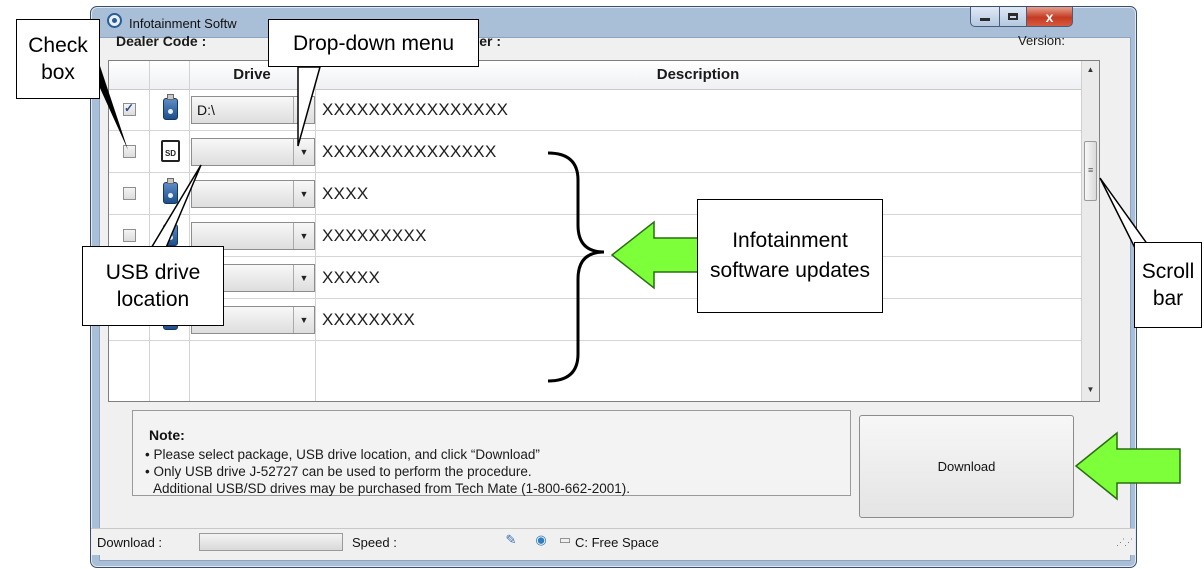 Image resolution: width=1204 pixels, height=569 pixels. I want to click on callout-scroll-bar: Scroll bar, so click(1168, 285).